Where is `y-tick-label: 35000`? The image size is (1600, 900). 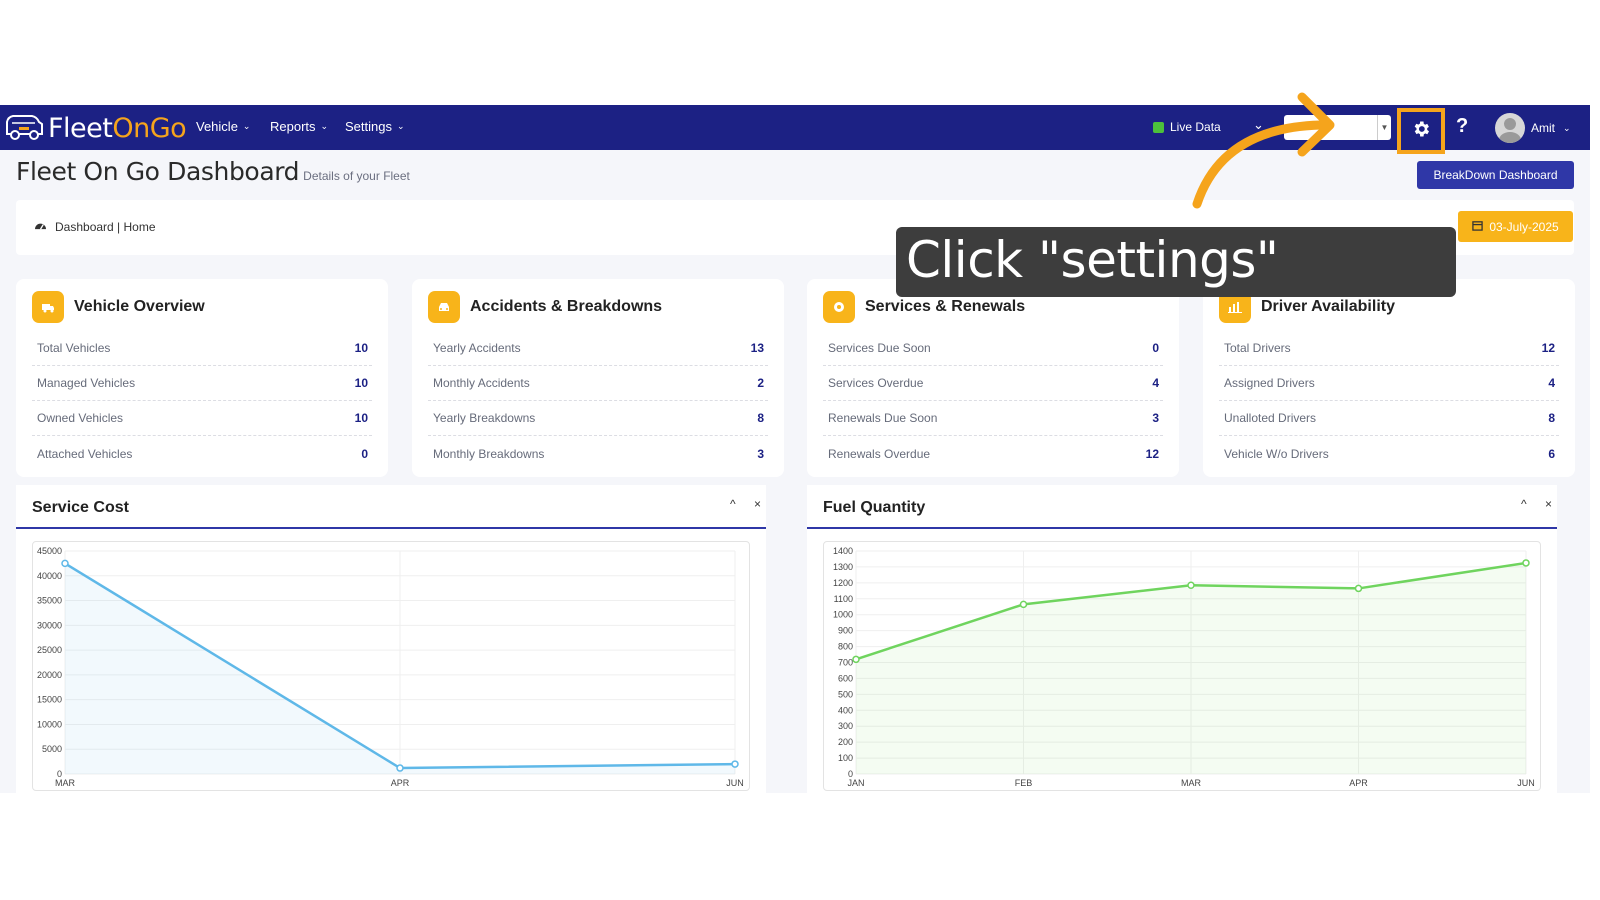 y-tick-label: 35000 is located at coordinates (49, 601).